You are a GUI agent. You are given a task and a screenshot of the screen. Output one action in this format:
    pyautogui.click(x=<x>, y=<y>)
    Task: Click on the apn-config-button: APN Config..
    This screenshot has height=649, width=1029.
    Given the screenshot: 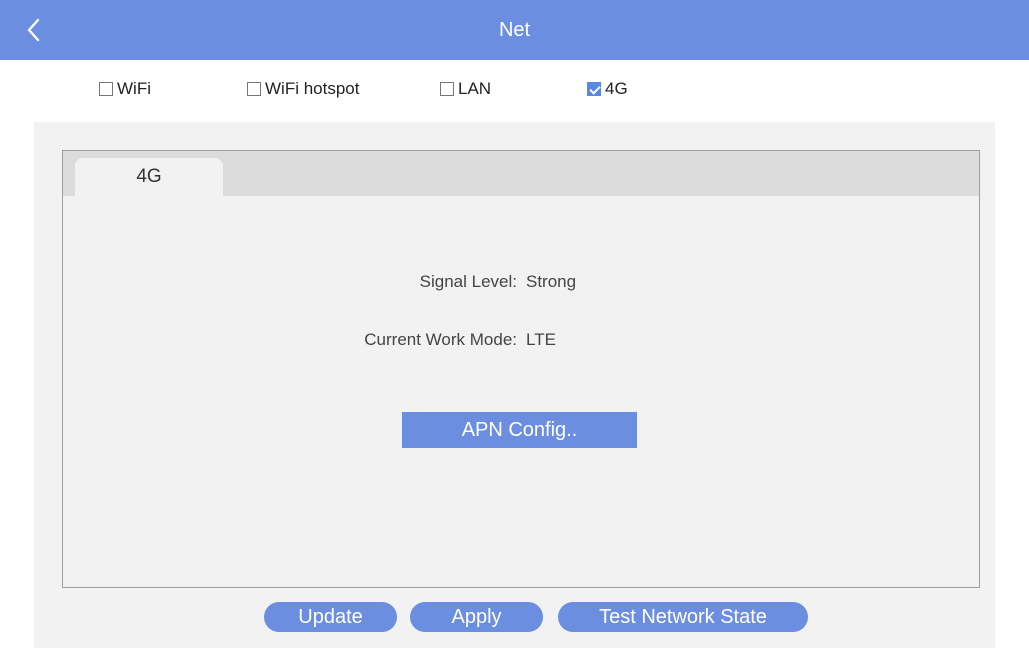 What is the action you would take?
    pyautogui.click(x=519, y=430)
    